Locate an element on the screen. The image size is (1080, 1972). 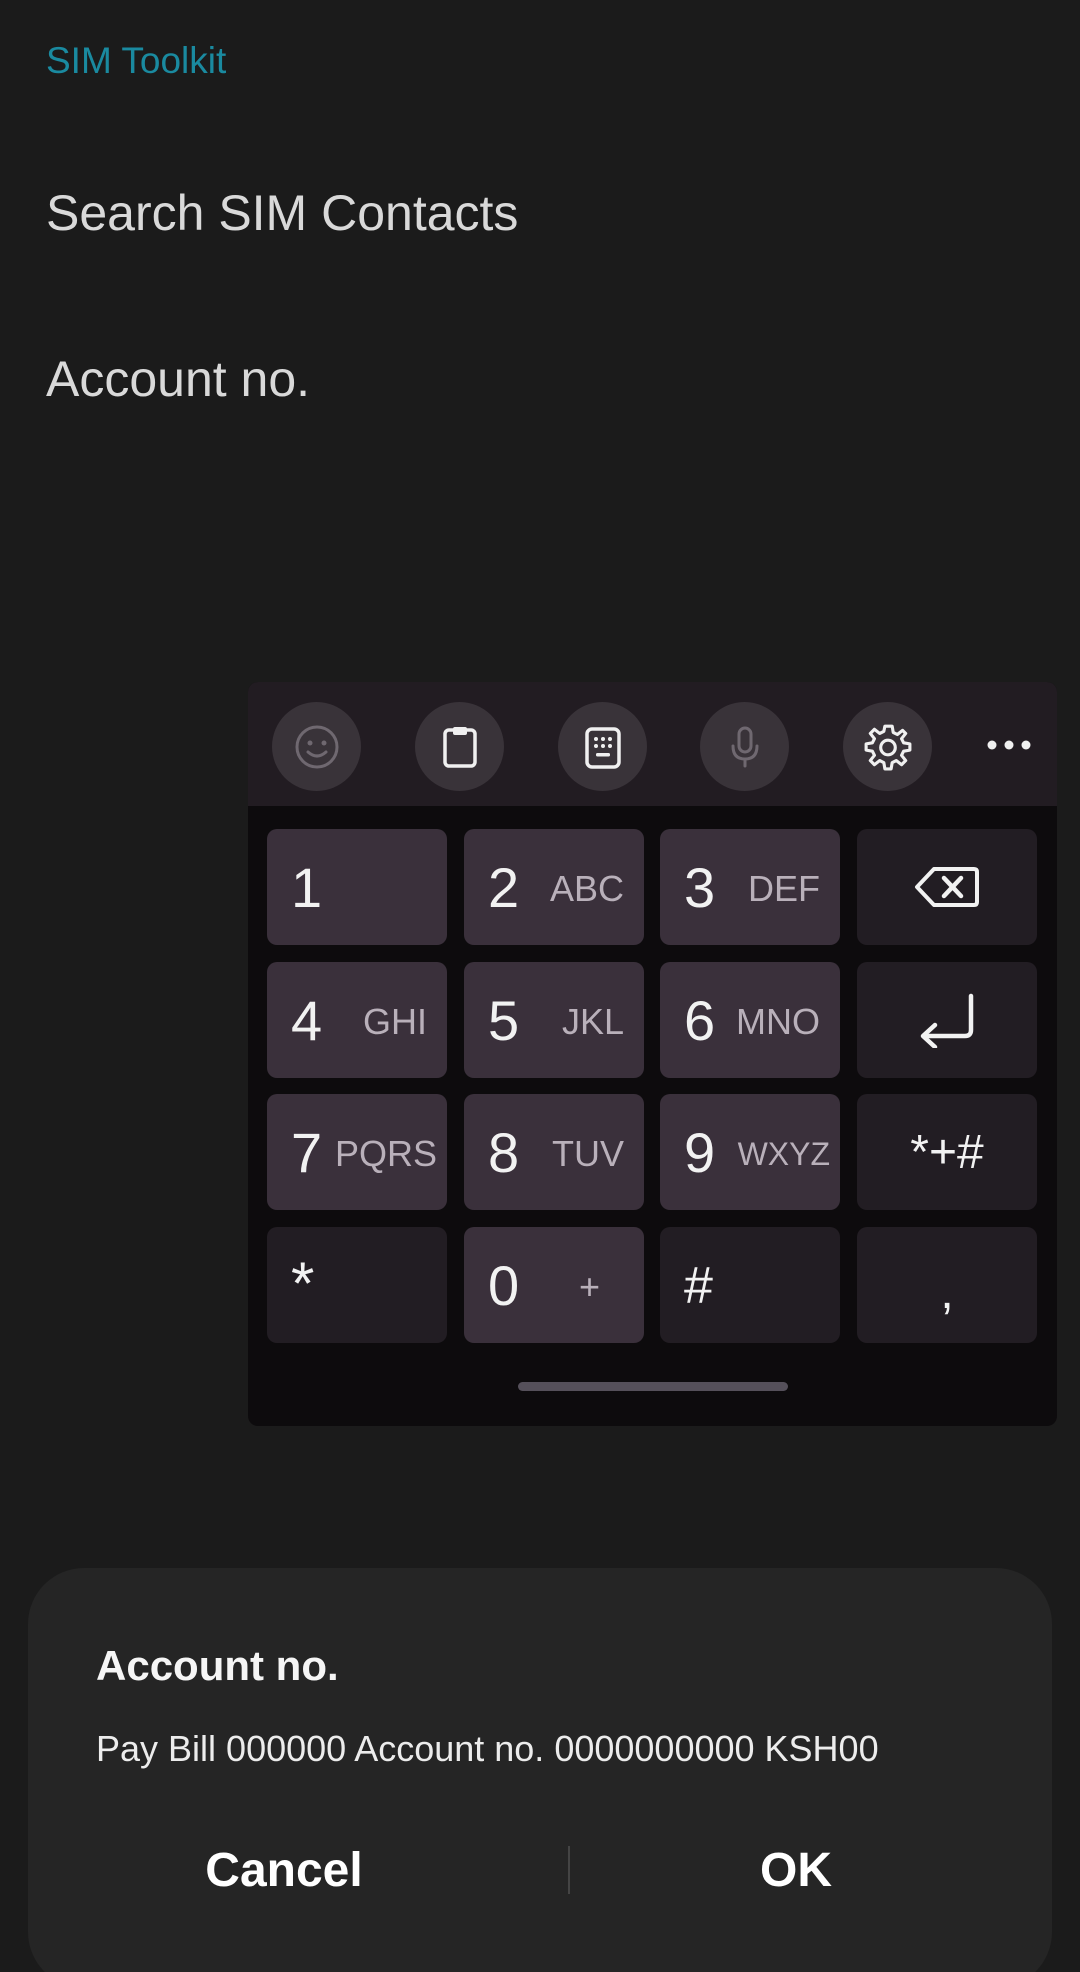
clipboard-button is located at coordinates (459, 746).